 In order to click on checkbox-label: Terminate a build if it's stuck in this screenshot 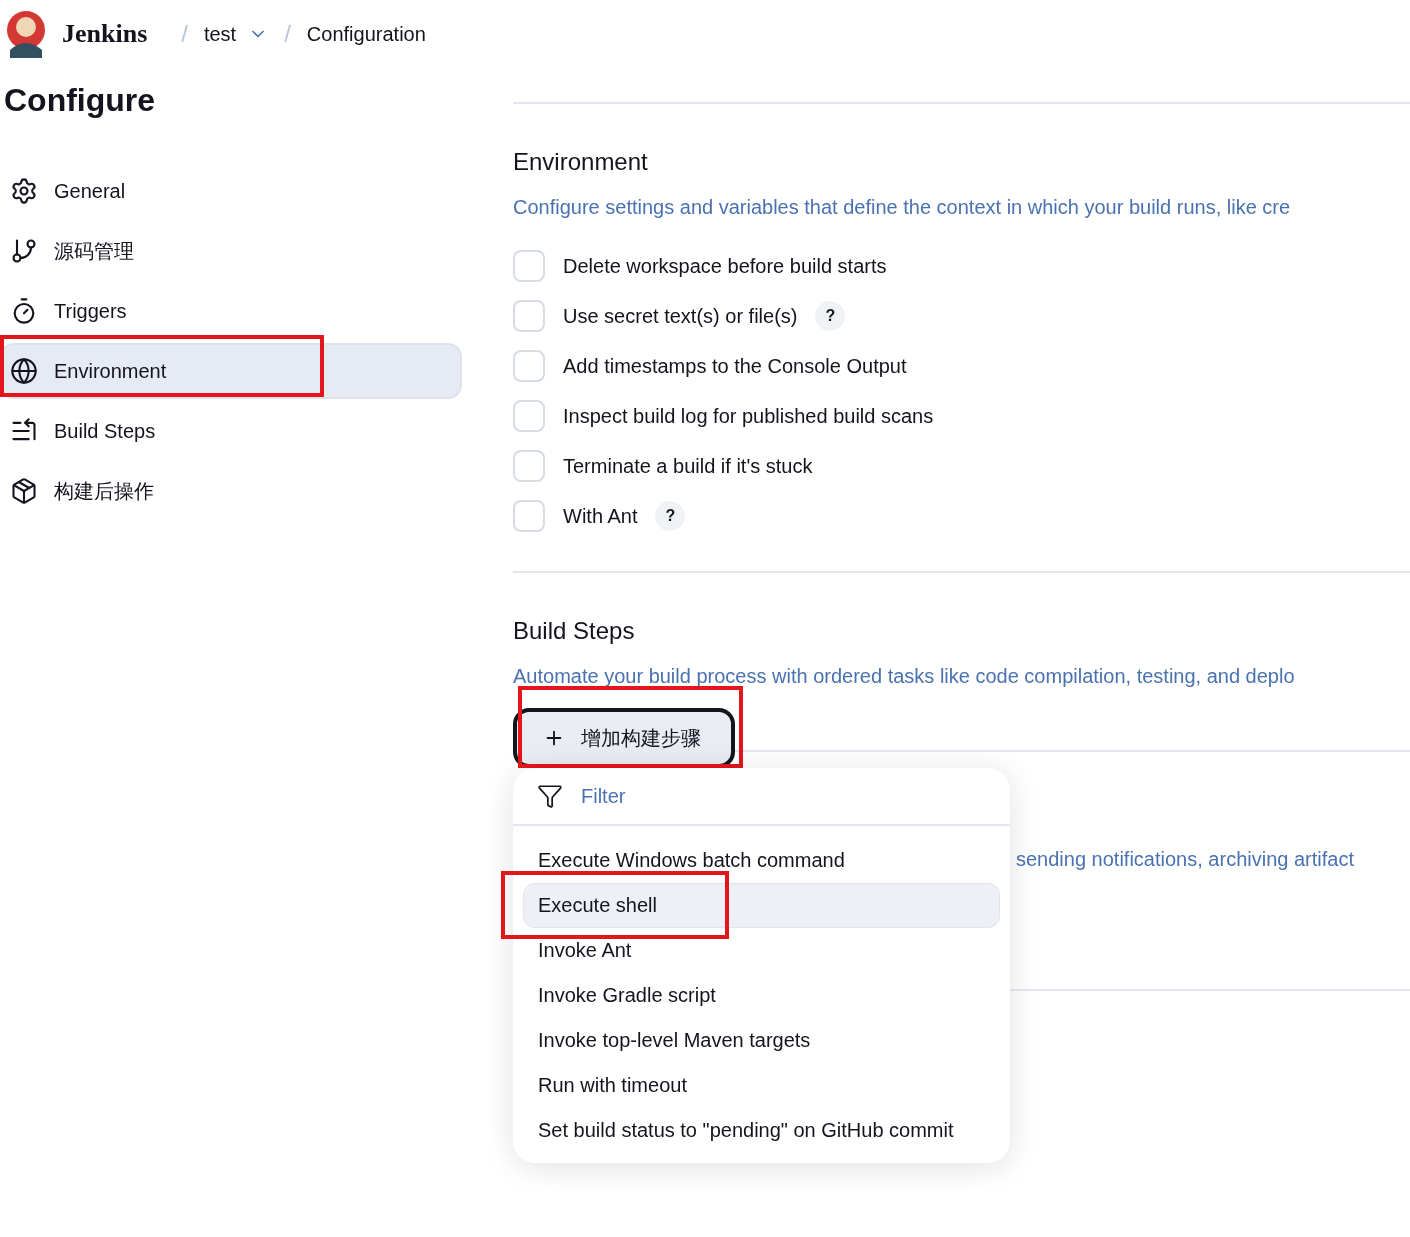, I will do `click(688, 466)`.